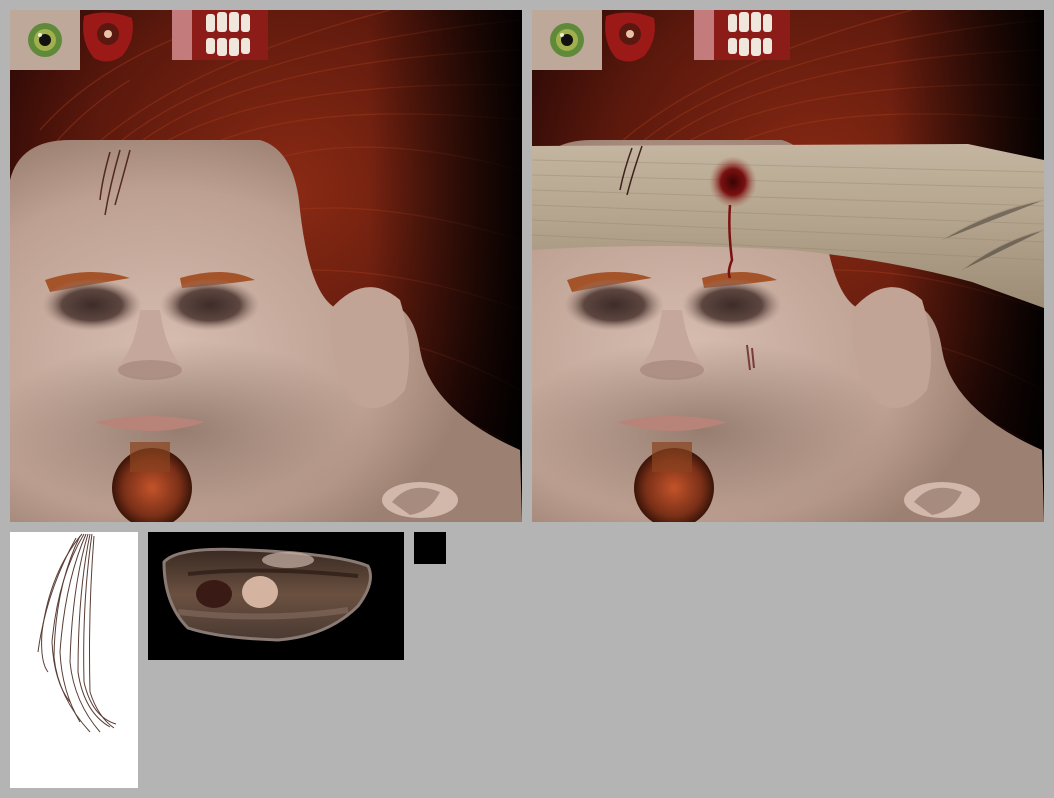 Image resolution: width=1054 pixels, height=798 pixels. I want to click on hair-strand-art, so click(77, 633).